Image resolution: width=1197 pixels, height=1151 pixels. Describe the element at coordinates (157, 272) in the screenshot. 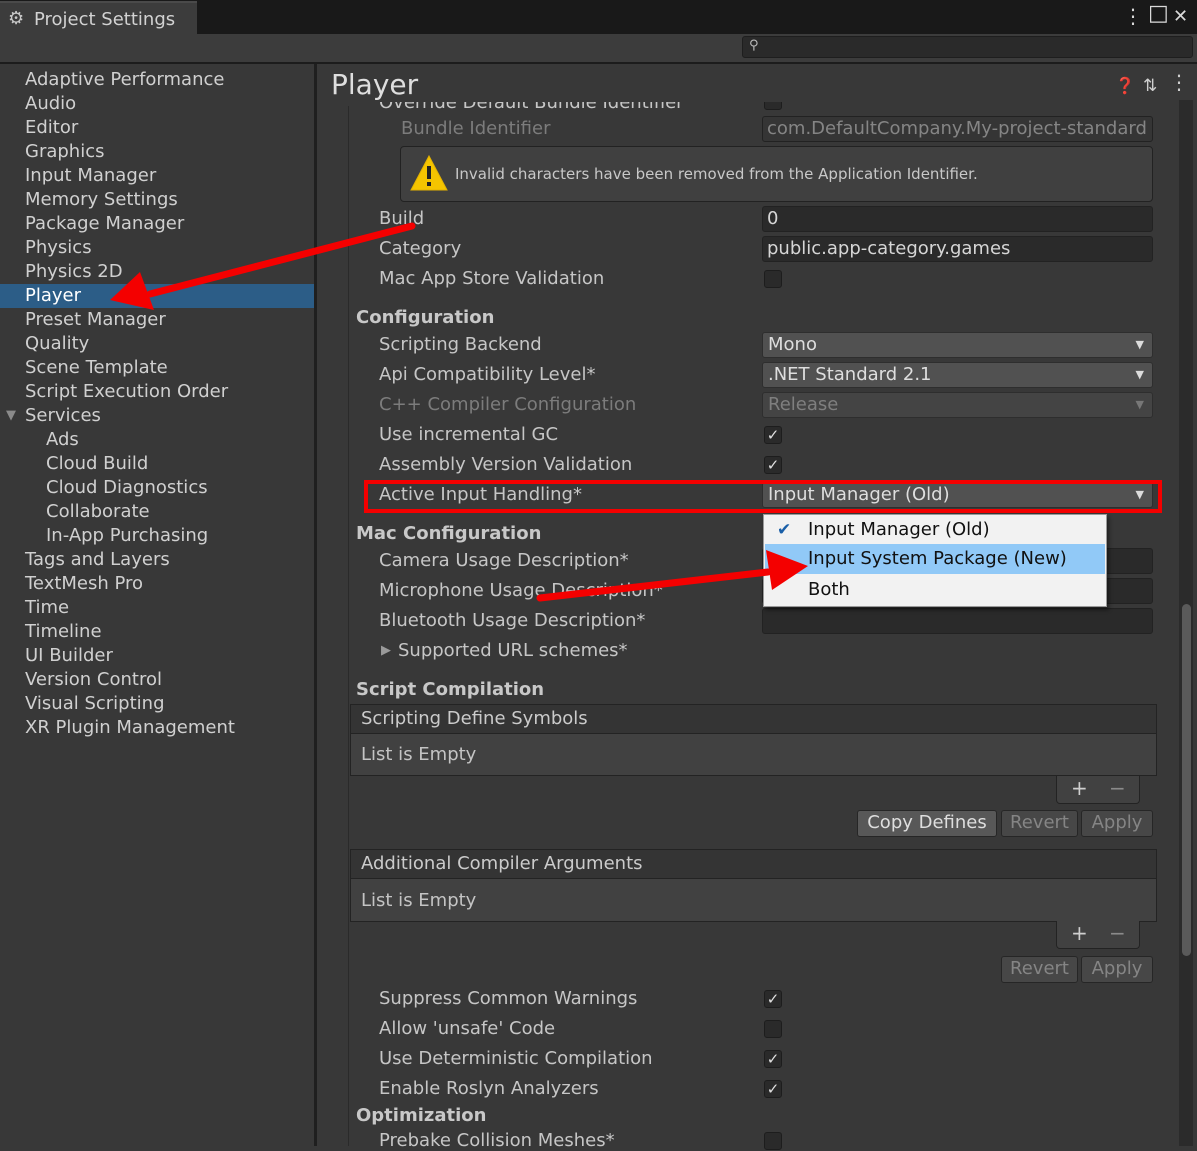

I see `sidebar-item-physics-2d: Physics 2D` at that location.